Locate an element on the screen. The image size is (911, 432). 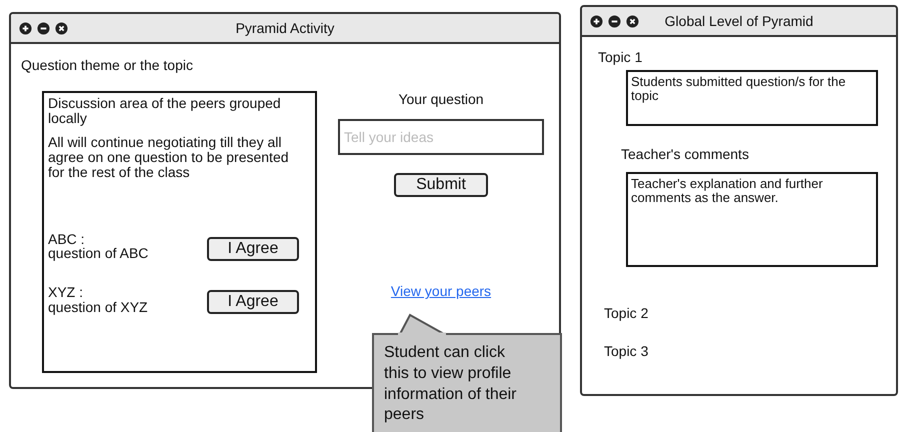
peer-question: question of XYZ is located at coordinates (98, 307).